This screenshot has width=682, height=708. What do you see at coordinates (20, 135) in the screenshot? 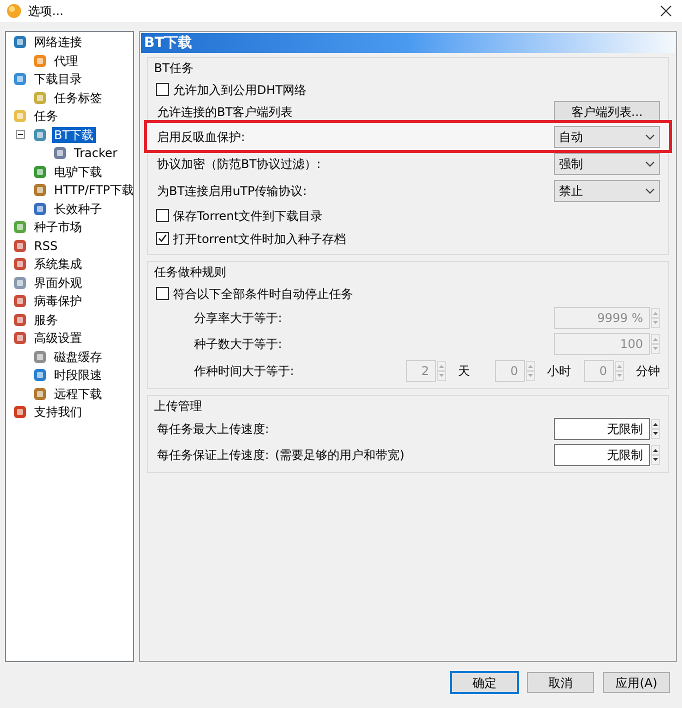
I see `collapse-toggle` at bounding box center [20, 135].